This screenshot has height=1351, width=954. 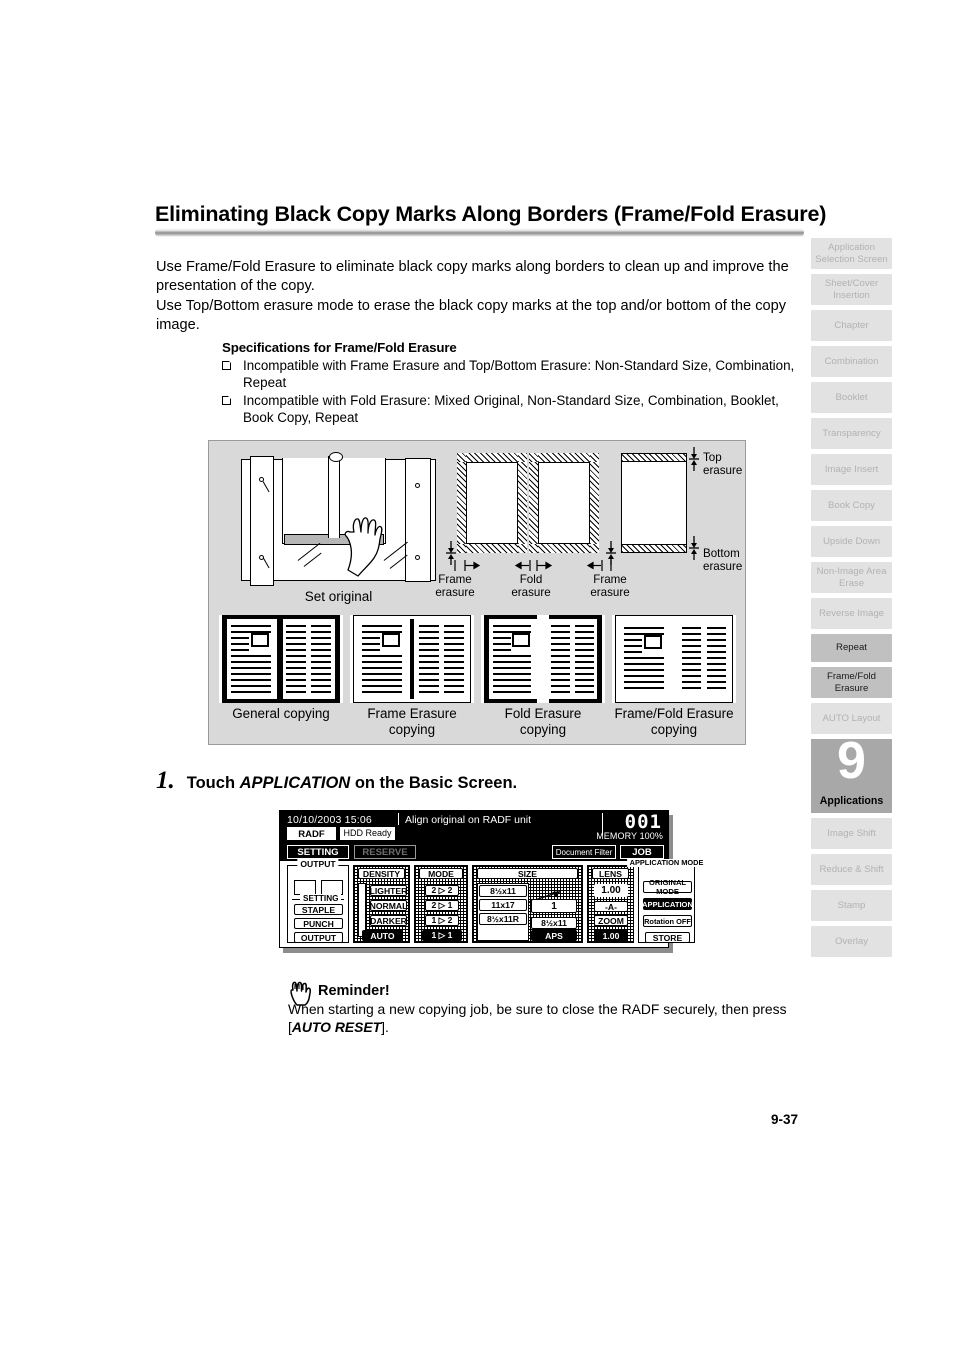 What do you see at coordinates (851, 801) in the screenshot?
I see `chapter-label: Applications` at bounding box center [851, 801].